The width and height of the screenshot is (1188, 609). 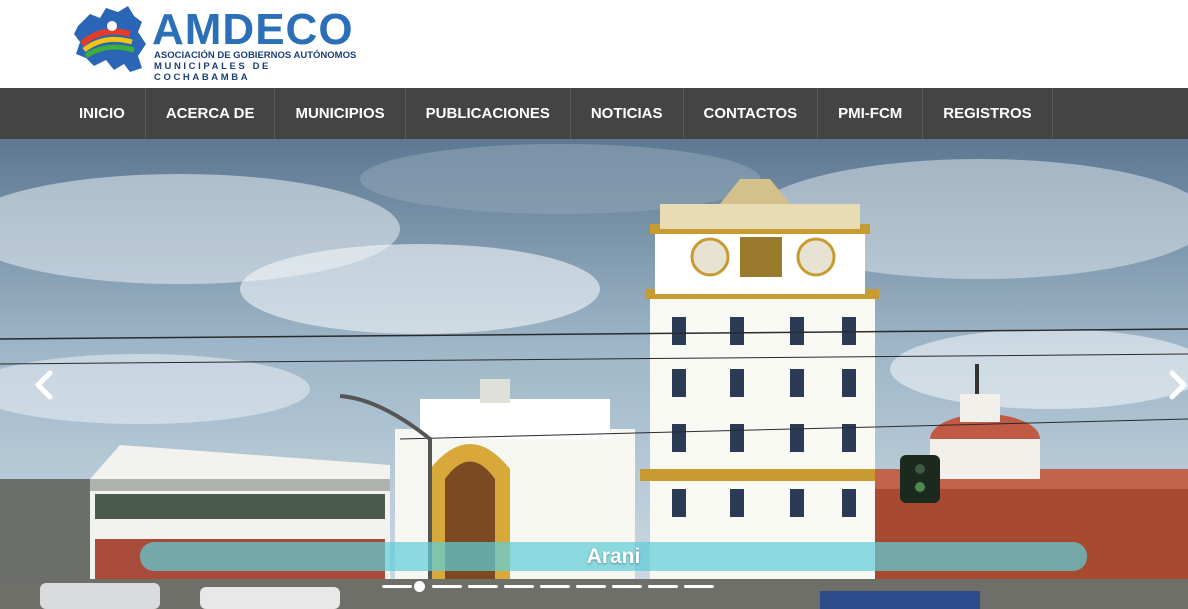 What do you see at coordinates (751, 113) in the screenshot?
I see `nav-item-contactos: CONTACTOS` at bounding box center [751, 113].